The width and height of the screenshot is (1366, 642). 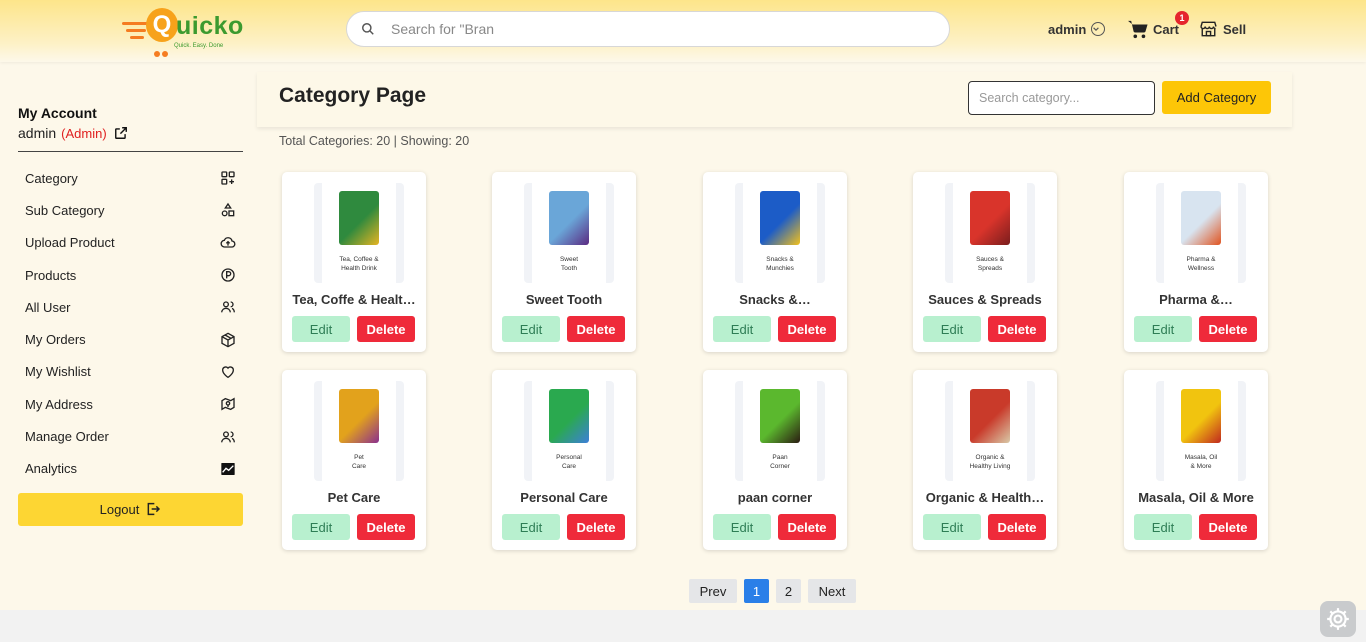 What do you see at coordinates (130, 275) in the screenshot?
I see `sidebar-item-products: Products` at bounding box center [130, 275].